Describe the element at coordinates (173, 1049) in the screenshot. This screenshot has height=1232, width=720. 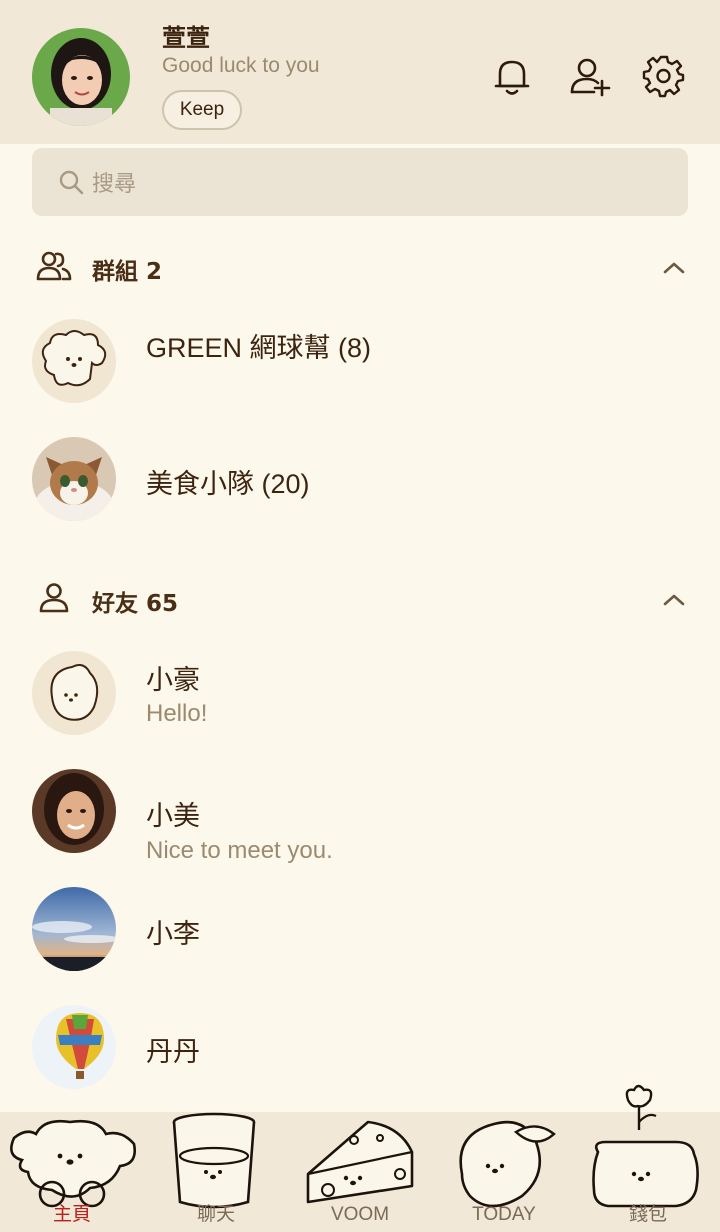
I see `friend-name: 丹丹` at that location.